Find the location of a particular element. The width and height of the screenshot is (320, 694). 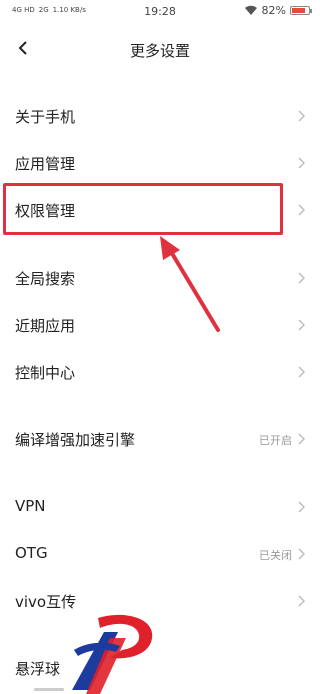

settings-row-floating-ball: 悬浮球 is located at coordinates (160, 668).